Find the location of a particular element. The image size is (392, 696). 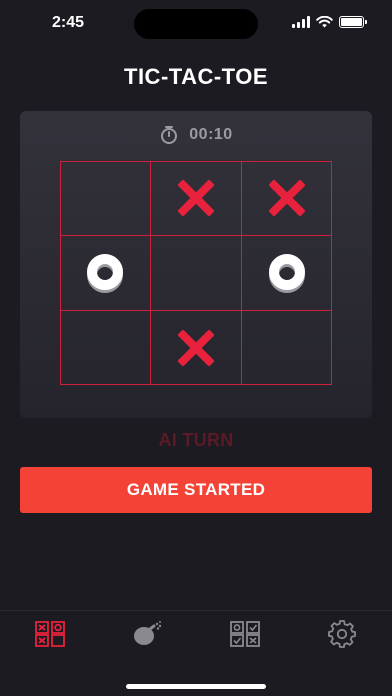

tab-tic-tac-toe is located at coordinates (50, 634).